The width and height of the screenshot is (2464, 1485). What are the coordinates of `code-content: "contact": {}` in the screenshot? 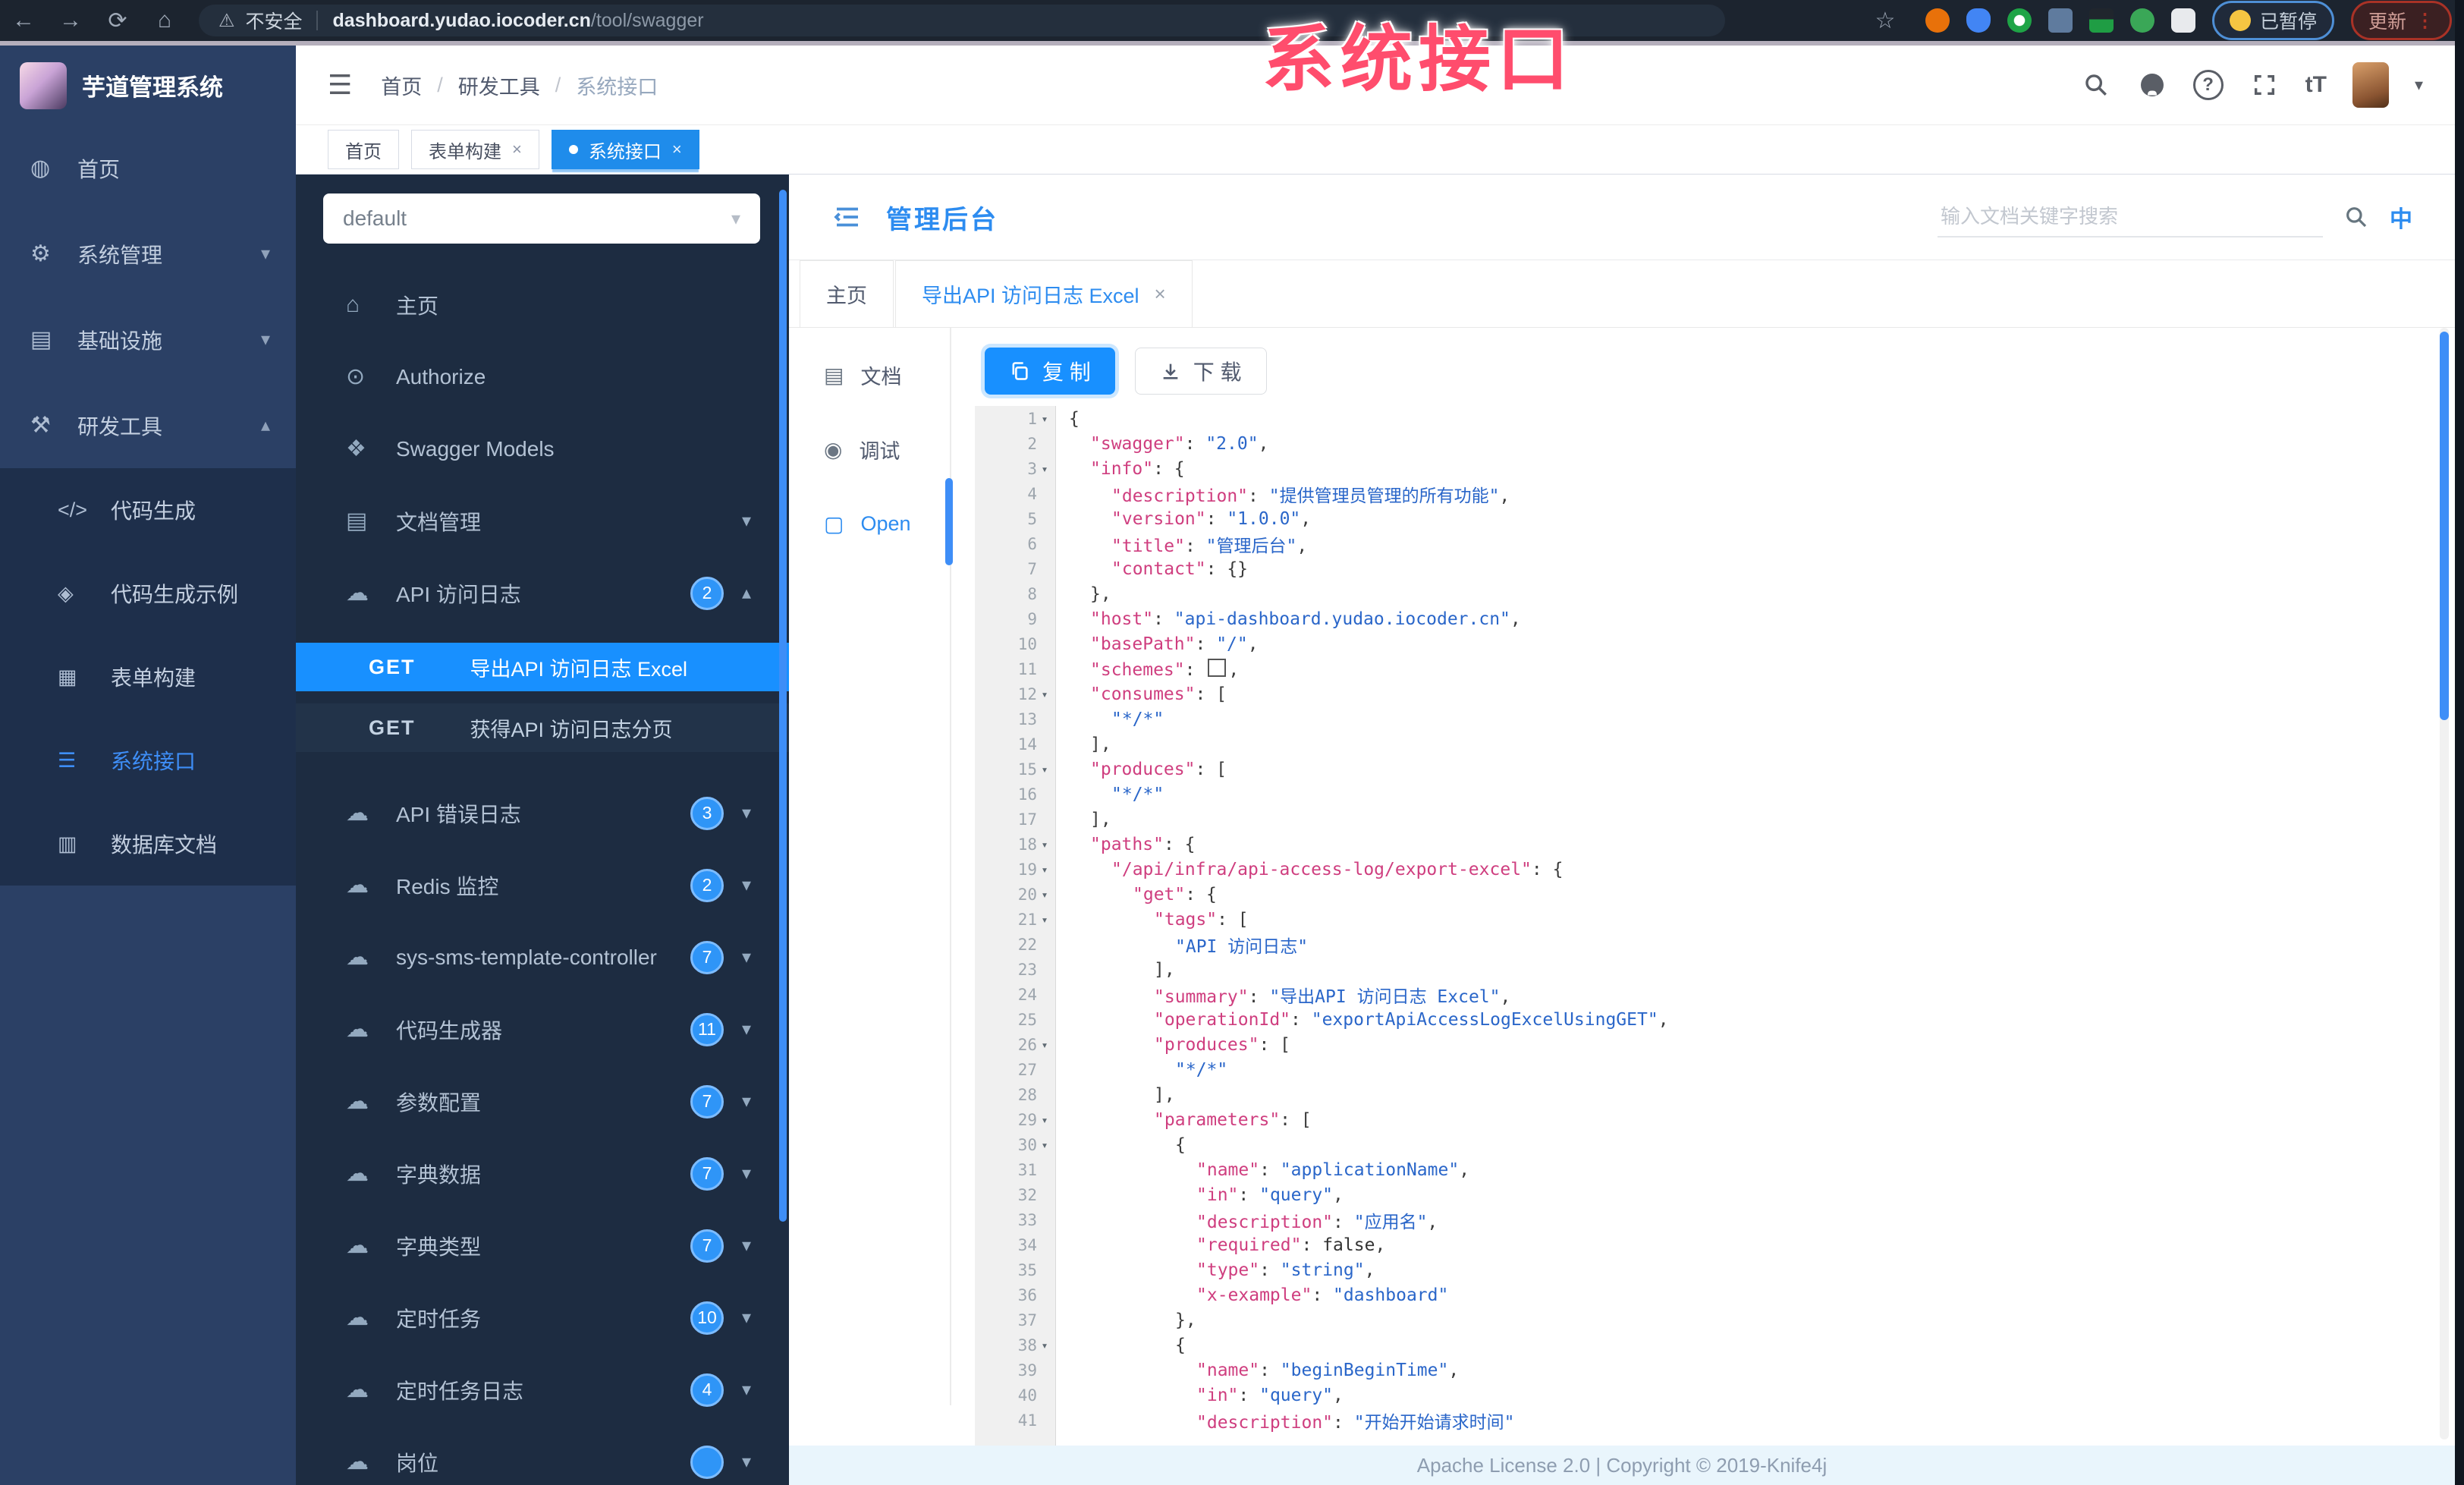 It's located at (1151, 569).